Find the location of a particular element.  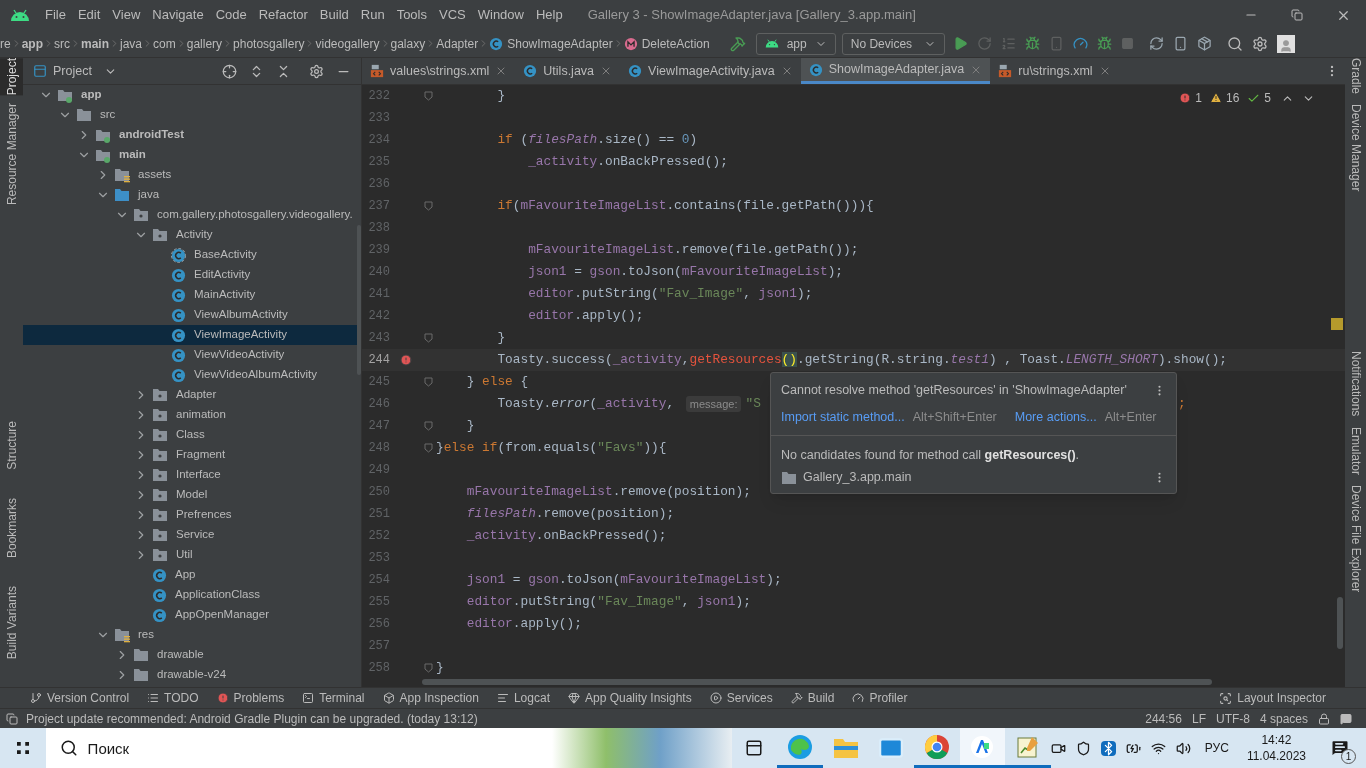

tool-window-button: Version Control is located at coordinates (80, 698).